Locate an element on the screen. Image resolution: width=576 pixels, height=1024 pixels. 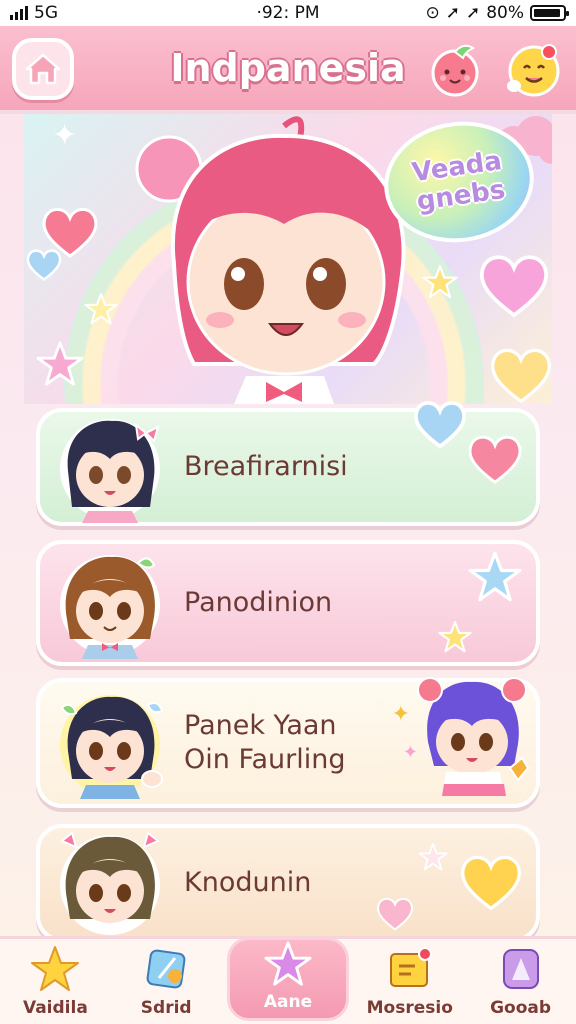
network-label: 5G is located at coordinates (46, 13).